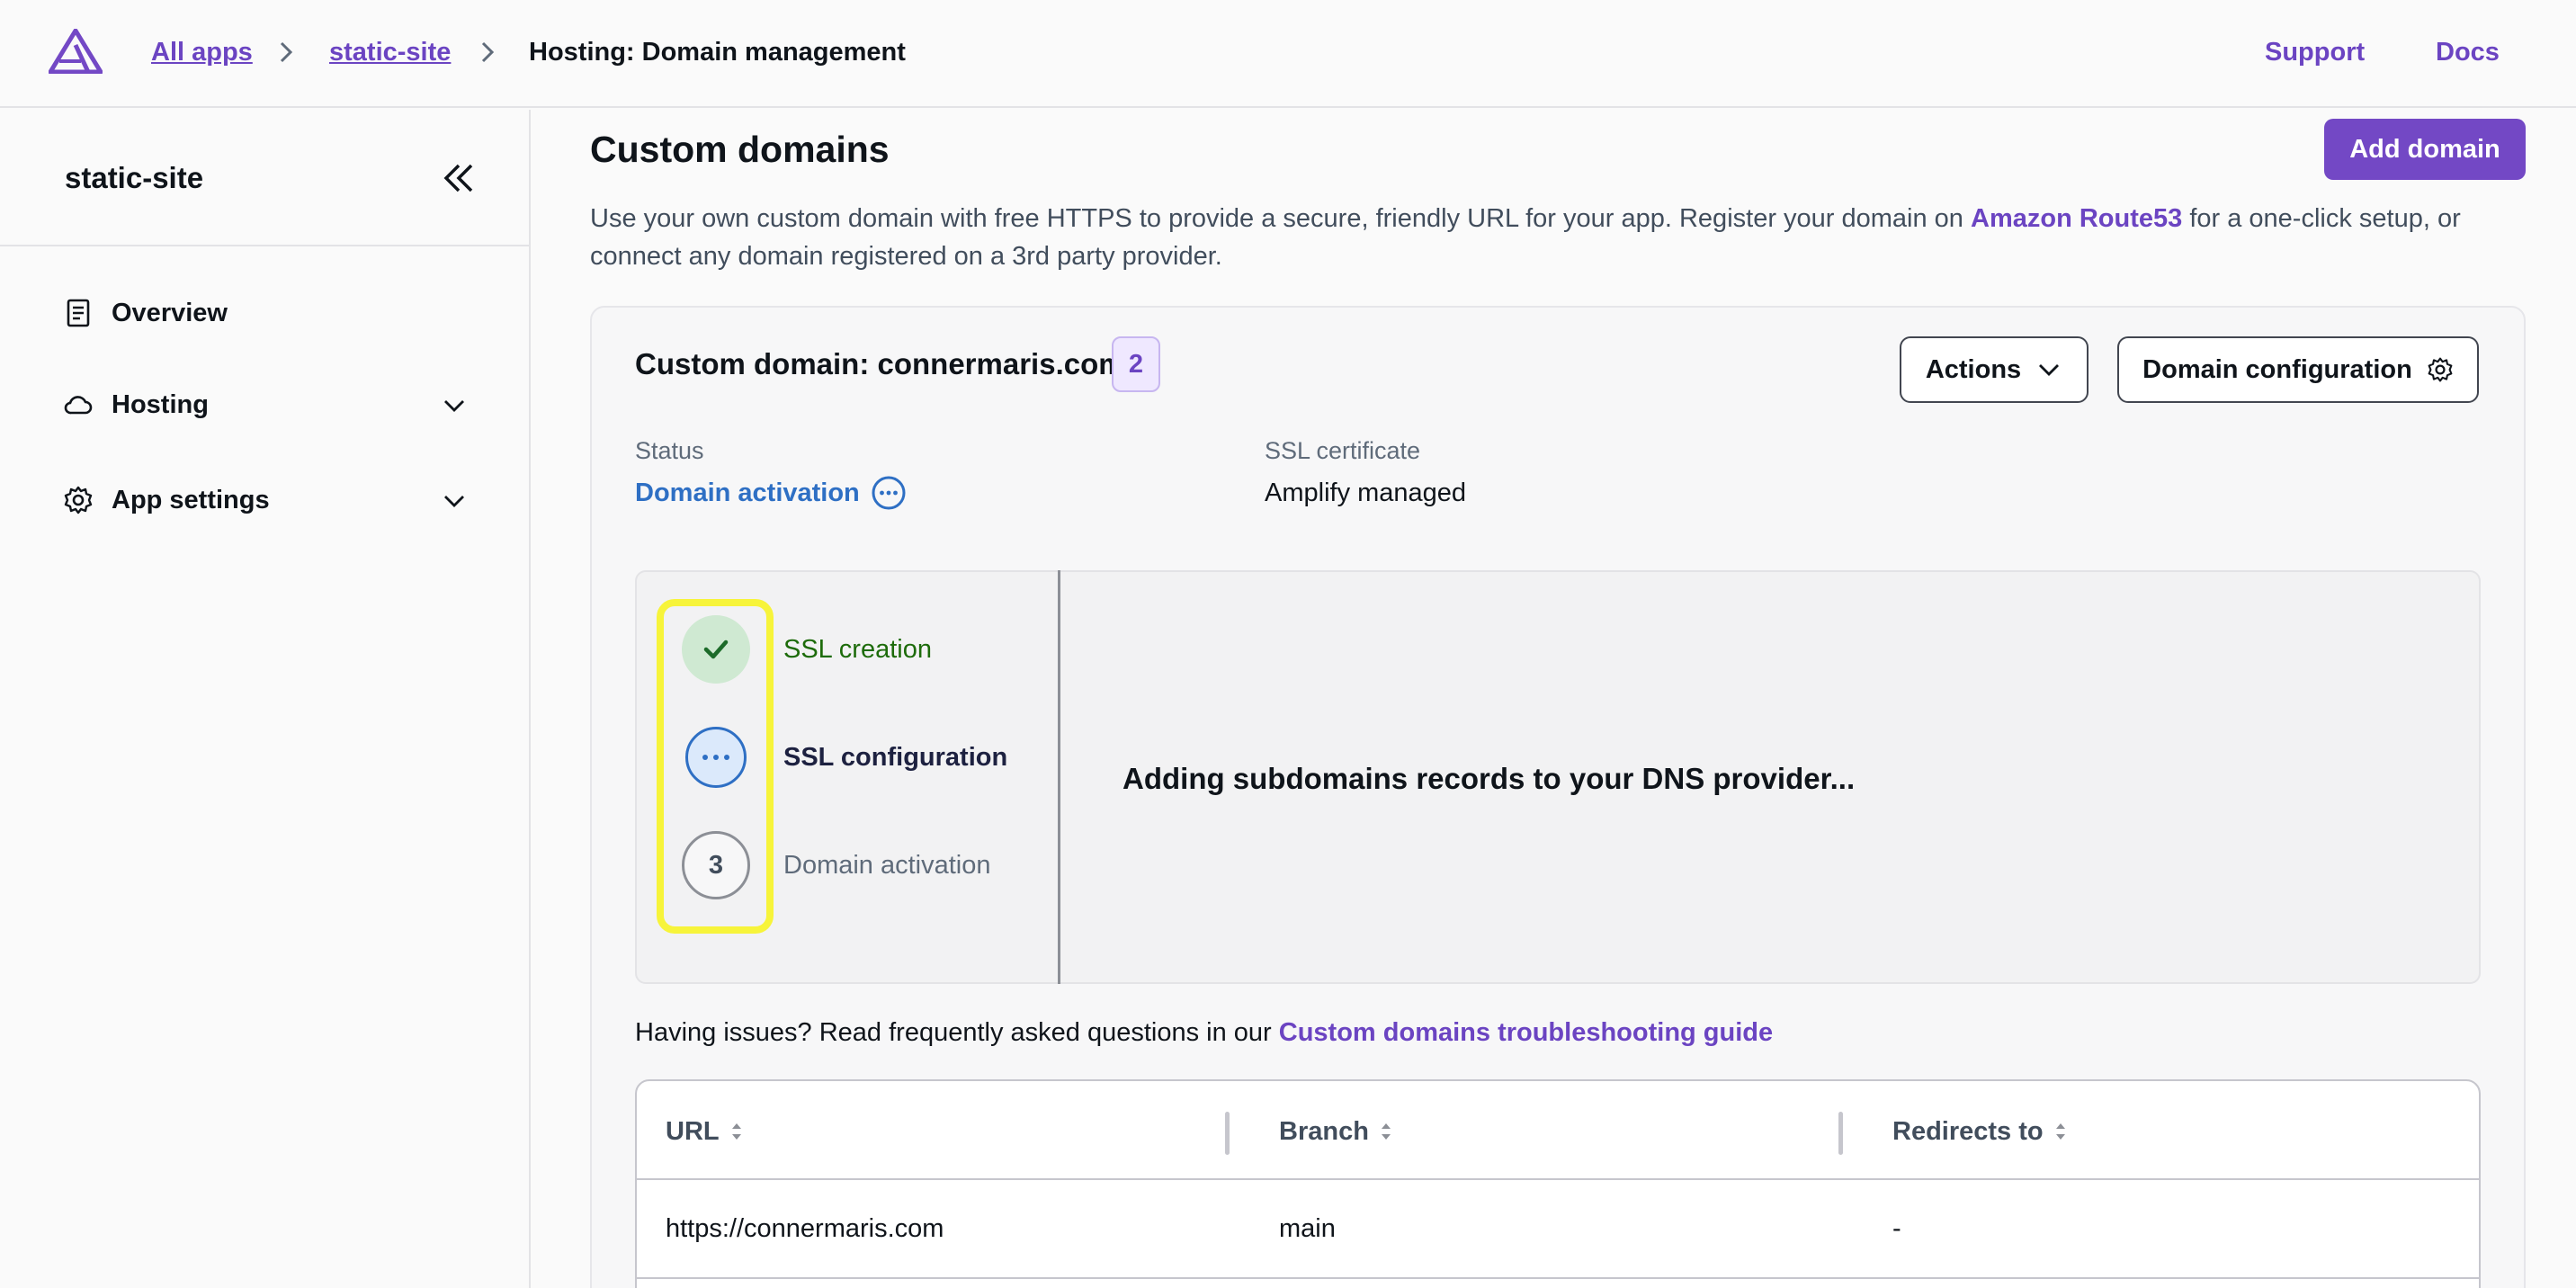 This screenshot has width=2576, height=1288. What do you see at coordinates (202, 52) in the screenshot?
I see `breadcrumb-all-apps: All apps` at bounding box center [202, 52].